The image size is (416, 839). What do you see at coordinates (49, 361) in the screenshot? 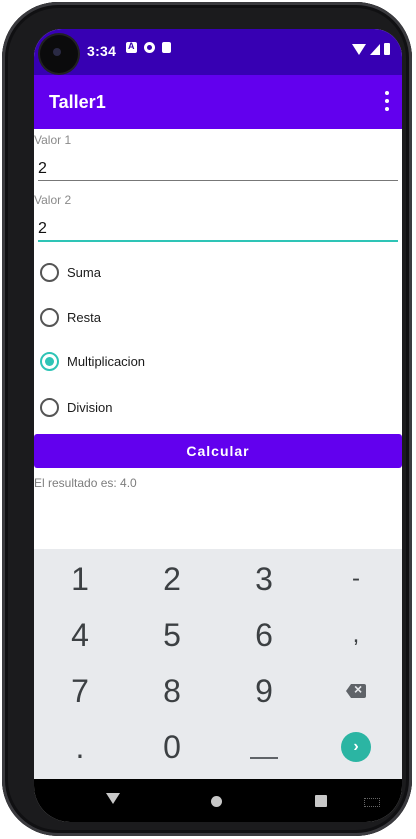
I see `radio-checked-icon` at bounding box center [49, 361].